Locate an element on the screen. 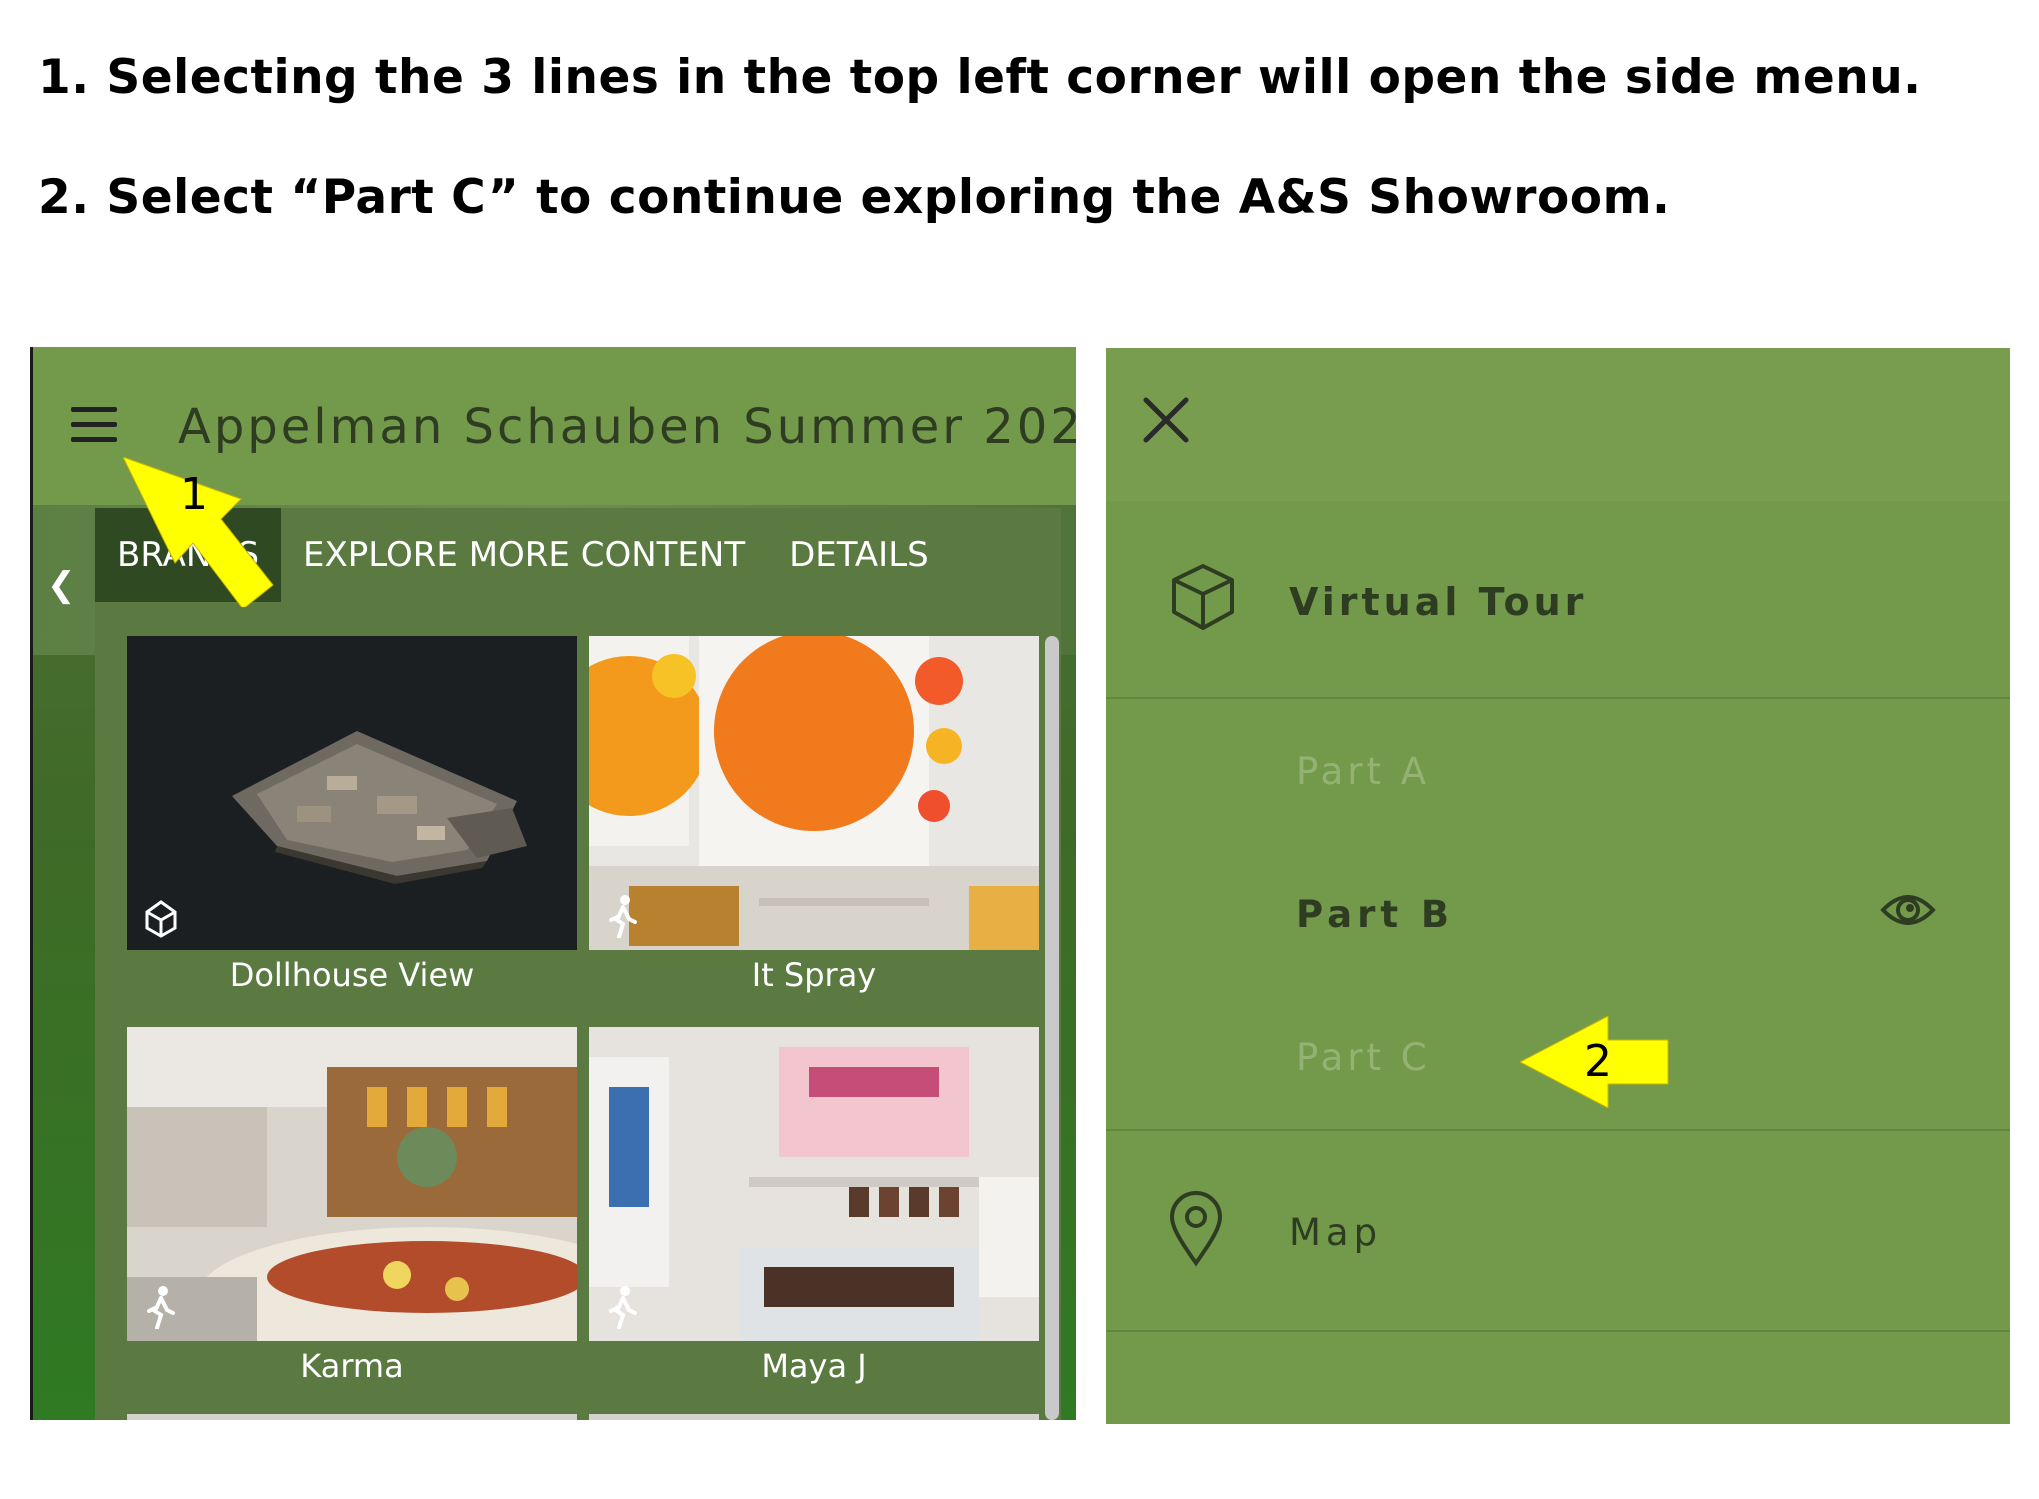 This screenshot has height=1499, width=2039. karma-thumbnail is located at coordinates (352, 1184).